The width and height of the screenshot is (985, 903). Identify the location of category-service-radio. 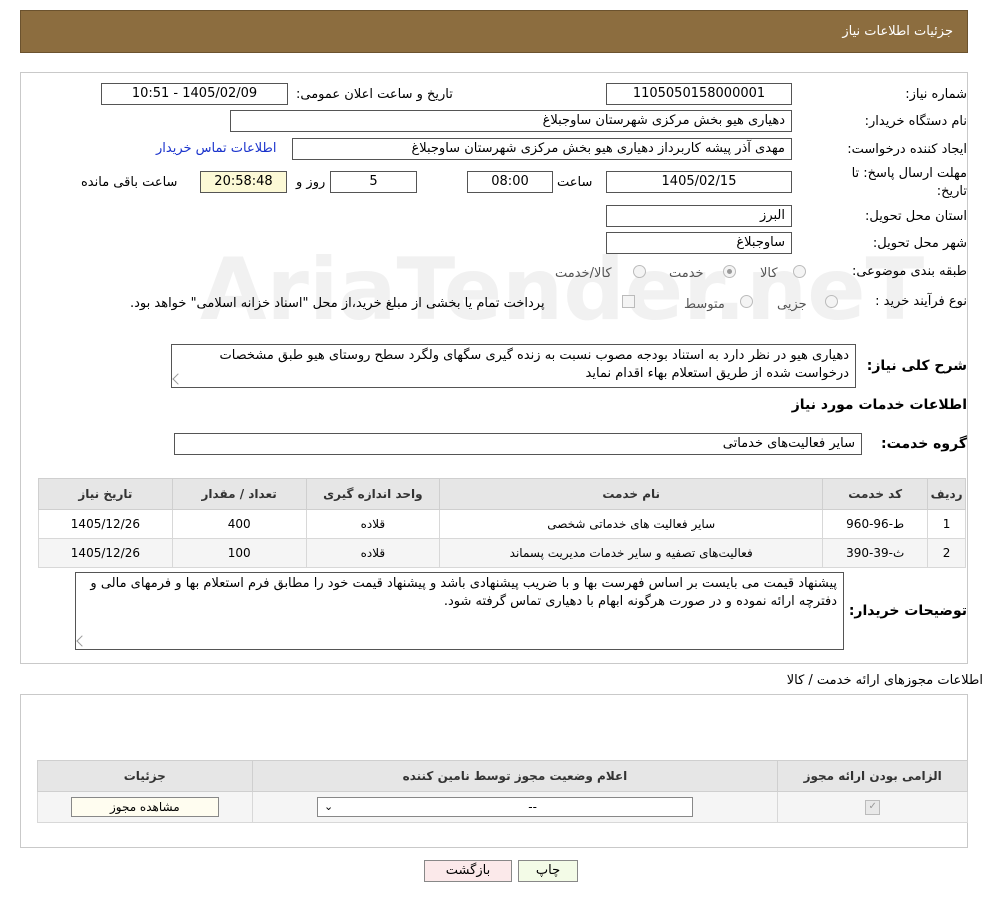
(729, 271).